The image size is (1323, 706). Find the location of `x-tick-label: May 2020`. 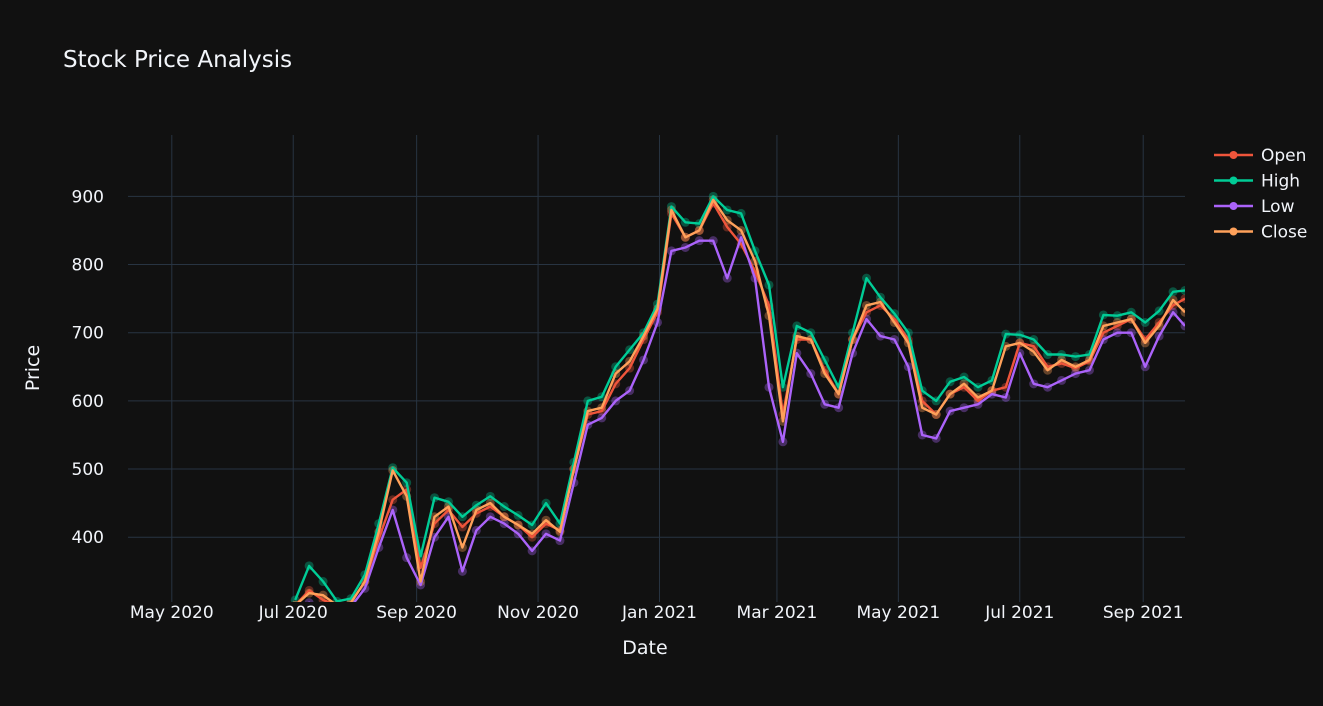

x-tick-label: May 2020 is located at coordinates (172, 613).